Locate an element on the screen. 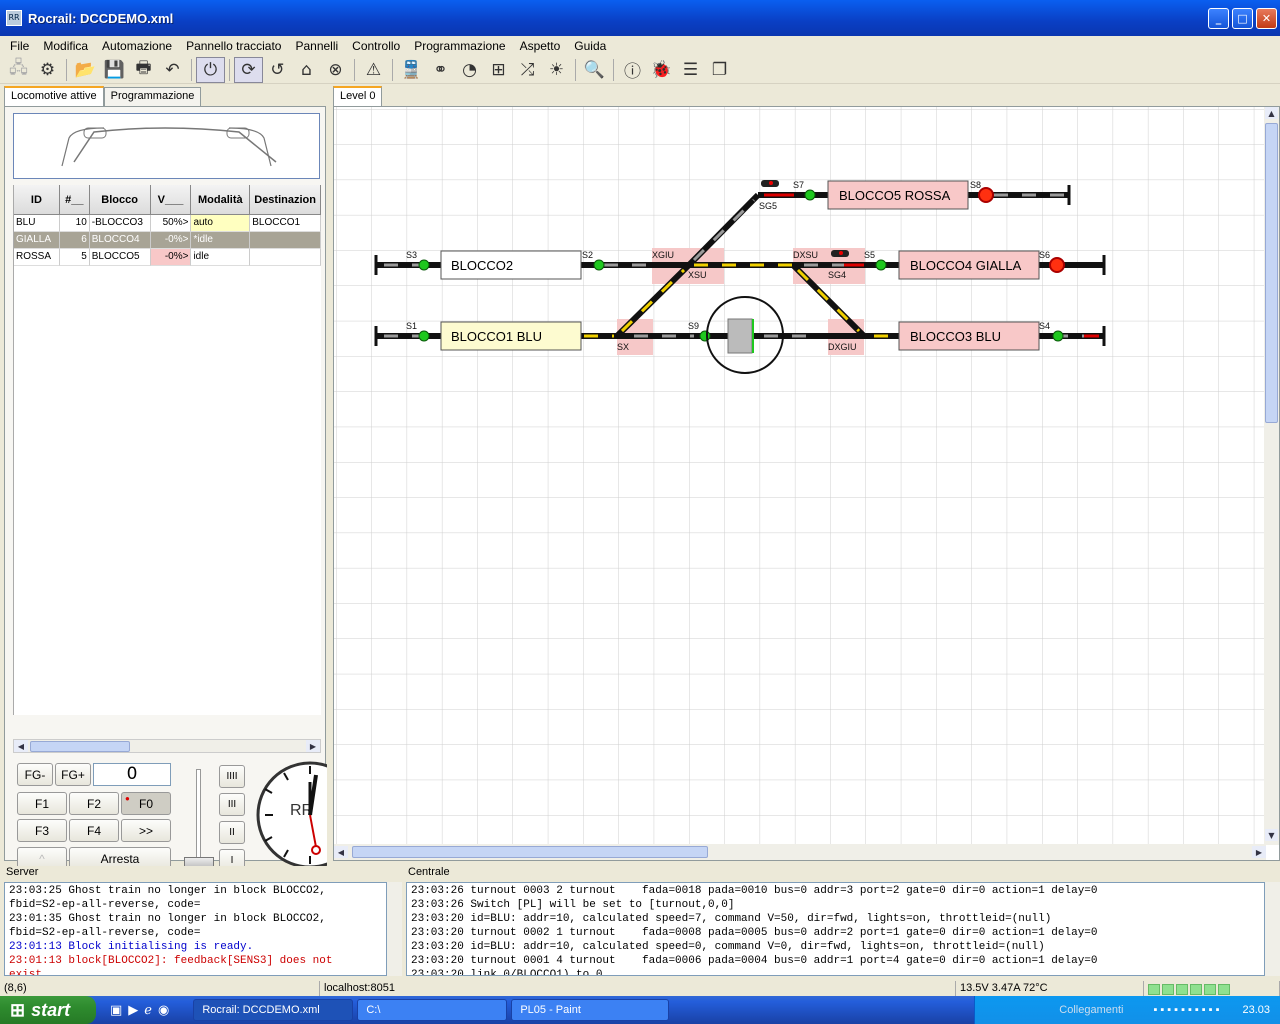 The image size is (1280, 1024). menu-file: File is located at coordinates (19, 46).